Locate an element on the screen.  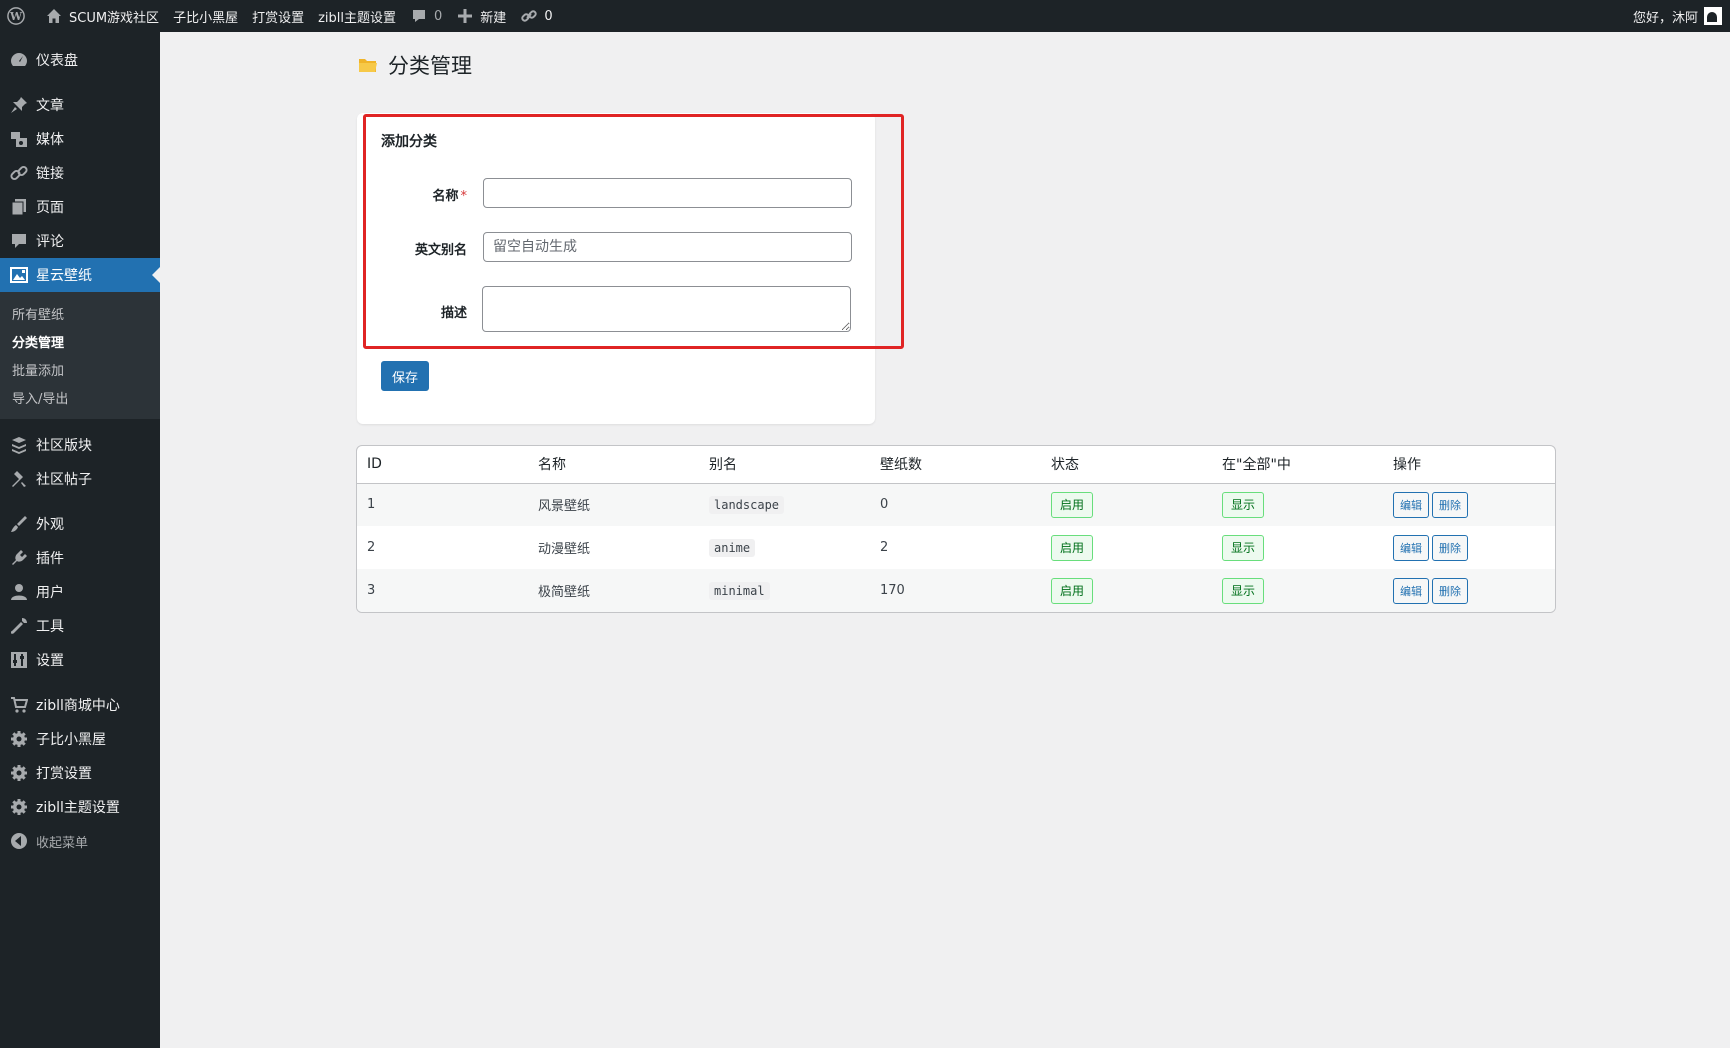
slug-field is located at coordinates (667, 247).